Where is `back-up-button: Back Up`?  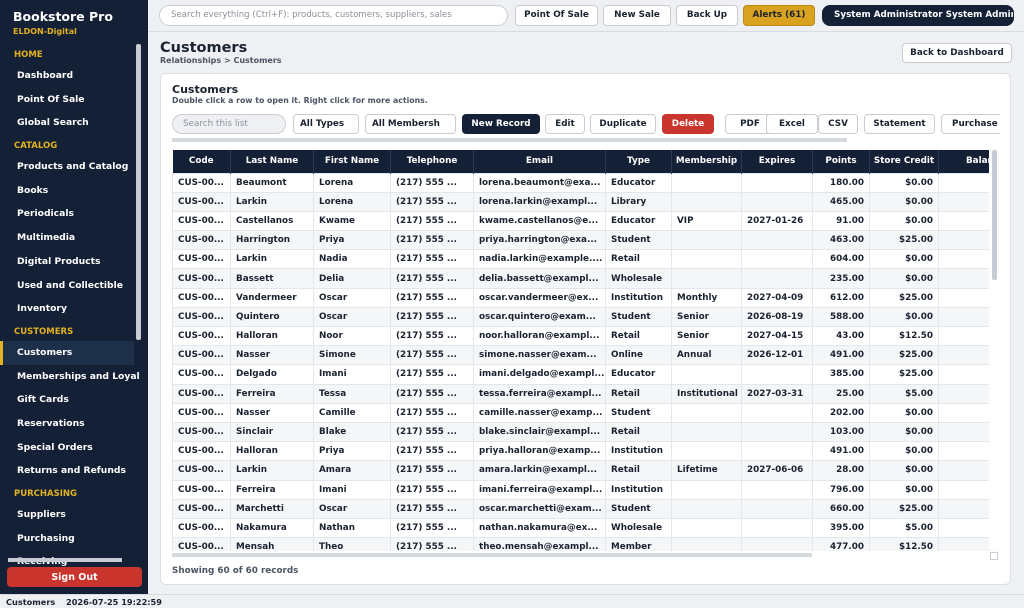
back-up-button: Back Up is located at coordinates (707, 15).